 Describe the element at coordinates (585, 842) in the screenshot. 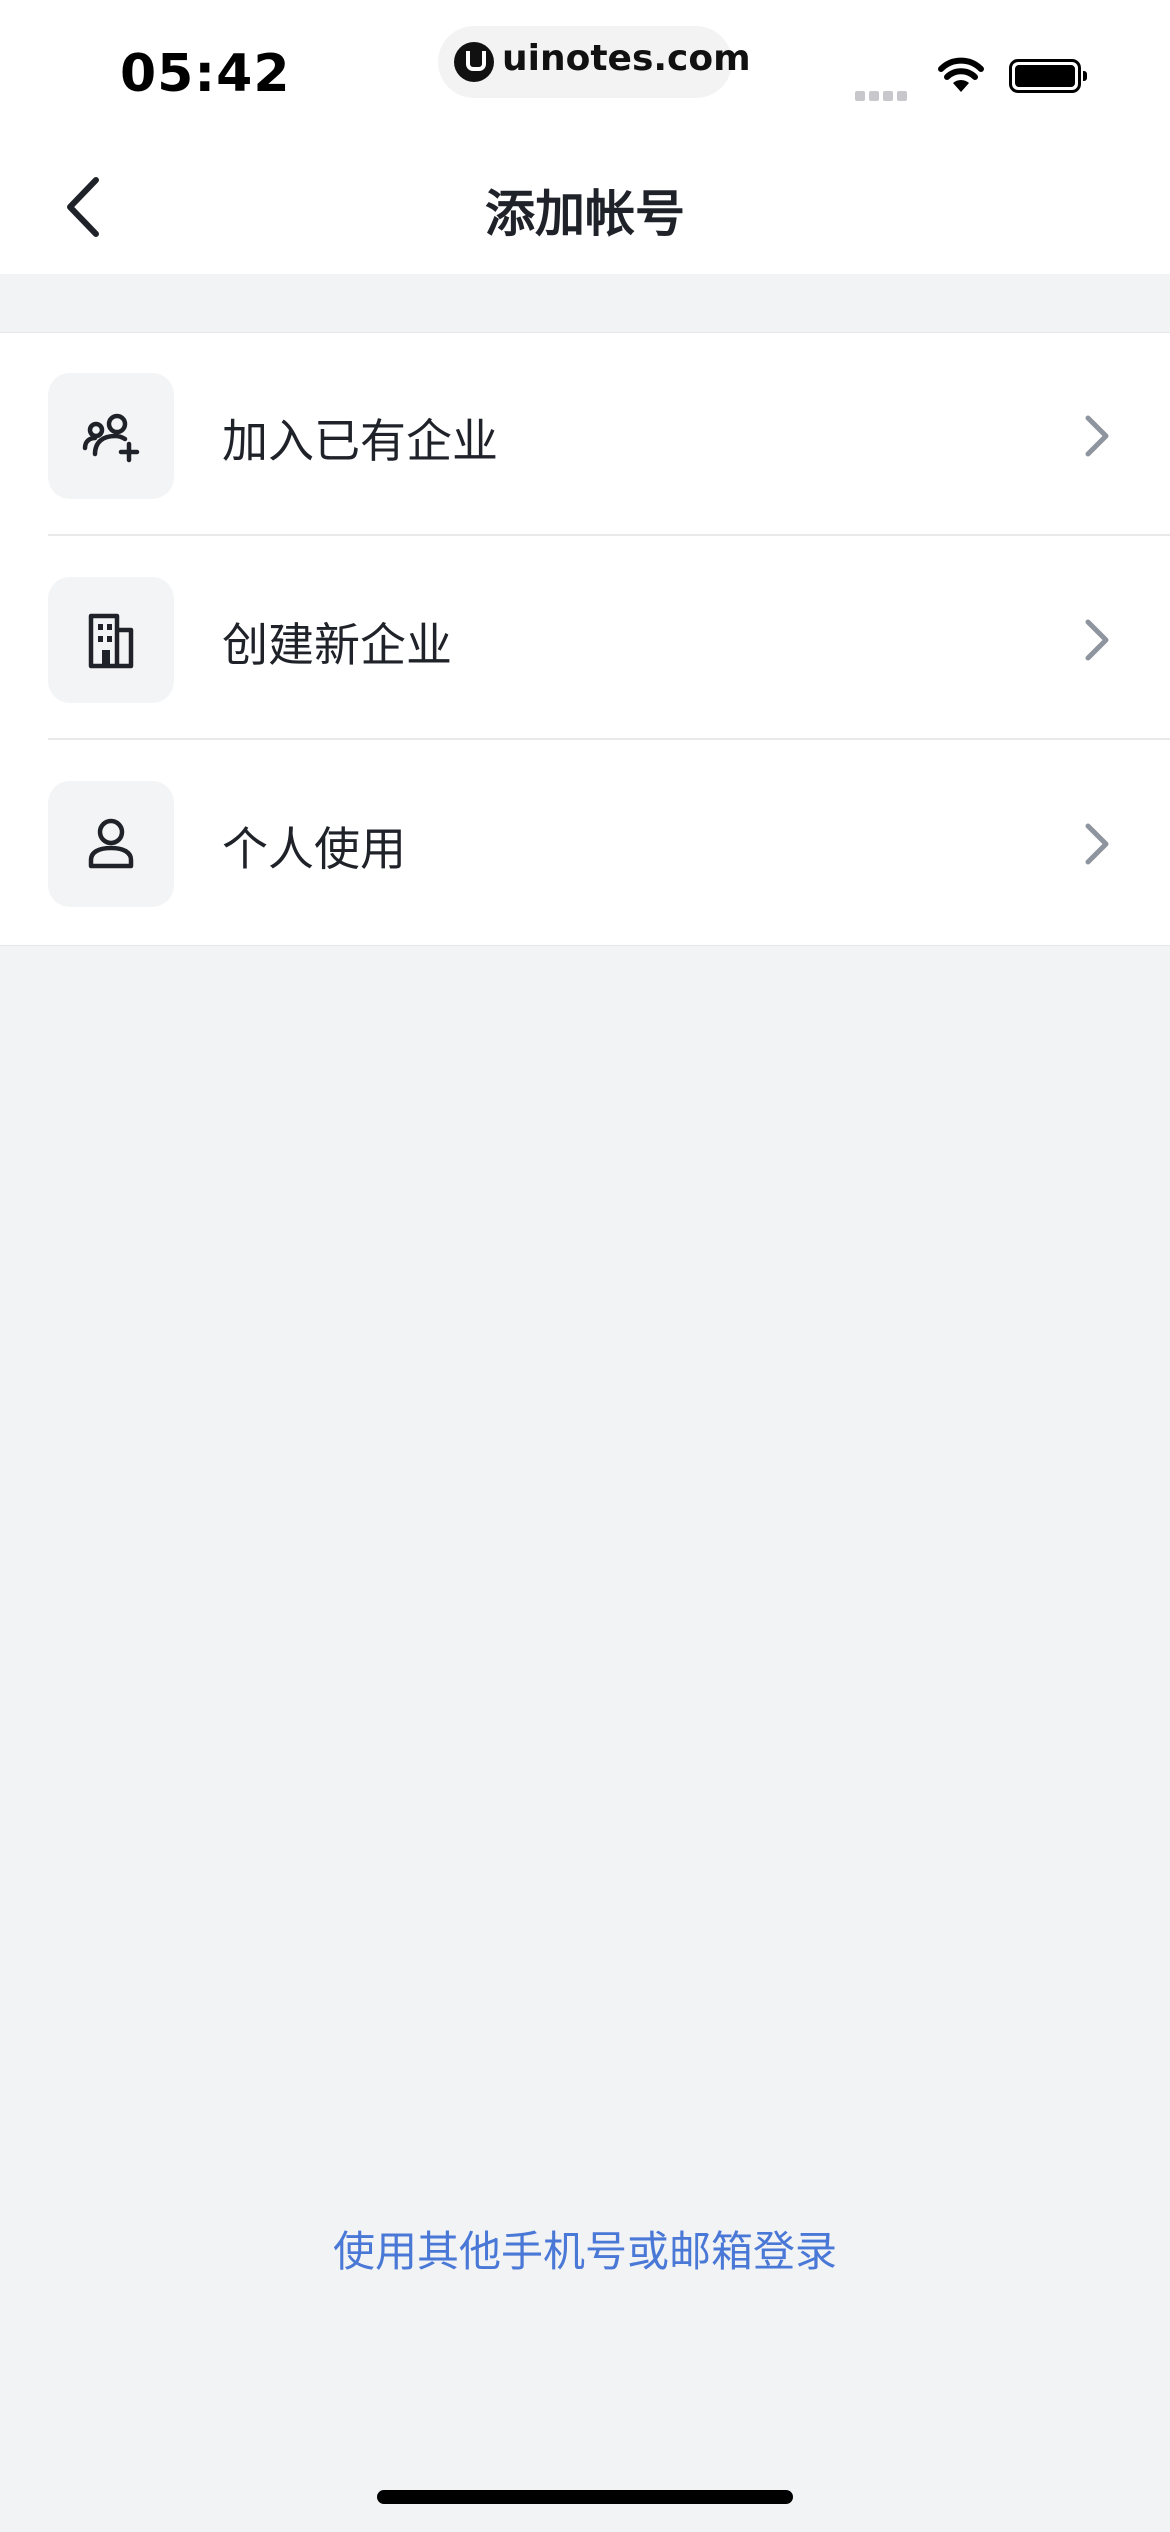

I see `personal-use-item: 个人使用` at that location.